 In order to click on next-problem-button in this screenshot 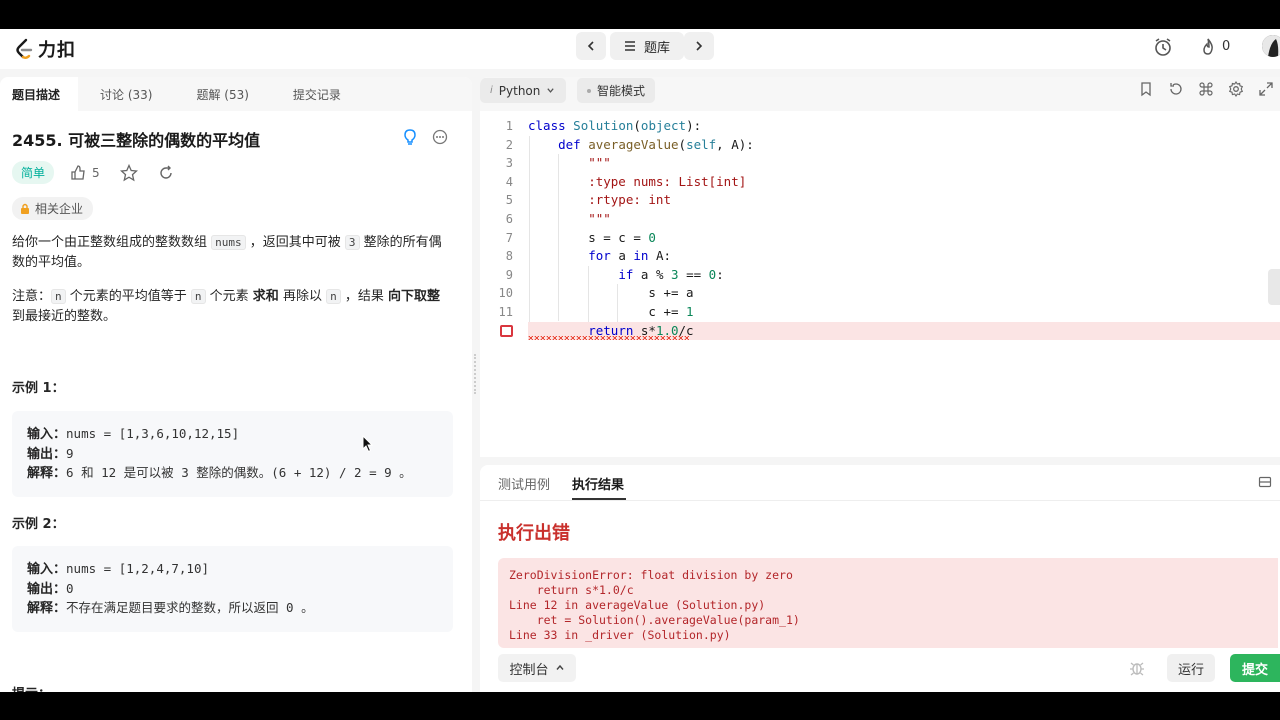, I will do `click(699, 46)`.